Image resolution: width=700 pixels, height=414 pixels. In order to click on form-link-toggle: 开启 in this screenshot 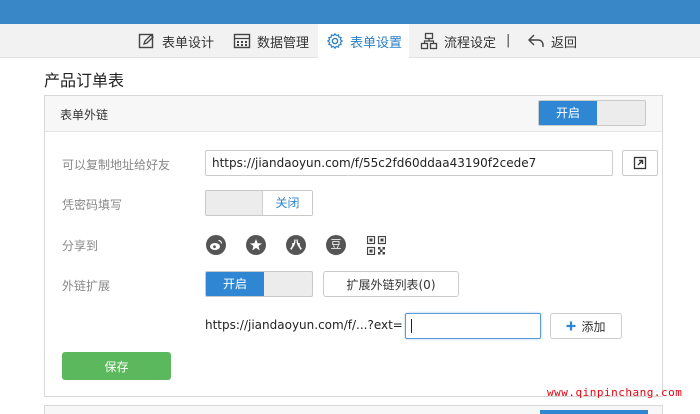, I will do `click(592, 113)`.